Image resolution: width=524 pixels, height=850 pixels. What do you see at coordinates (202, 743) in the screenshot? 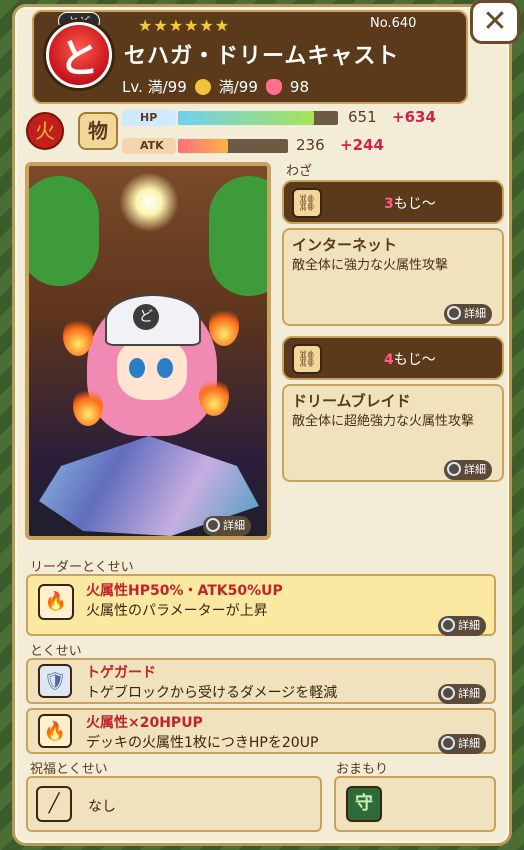
I see `tokusei-2-desc: デッキの火属性1枚につきHPを20UP` at bounding box center [202, 743].